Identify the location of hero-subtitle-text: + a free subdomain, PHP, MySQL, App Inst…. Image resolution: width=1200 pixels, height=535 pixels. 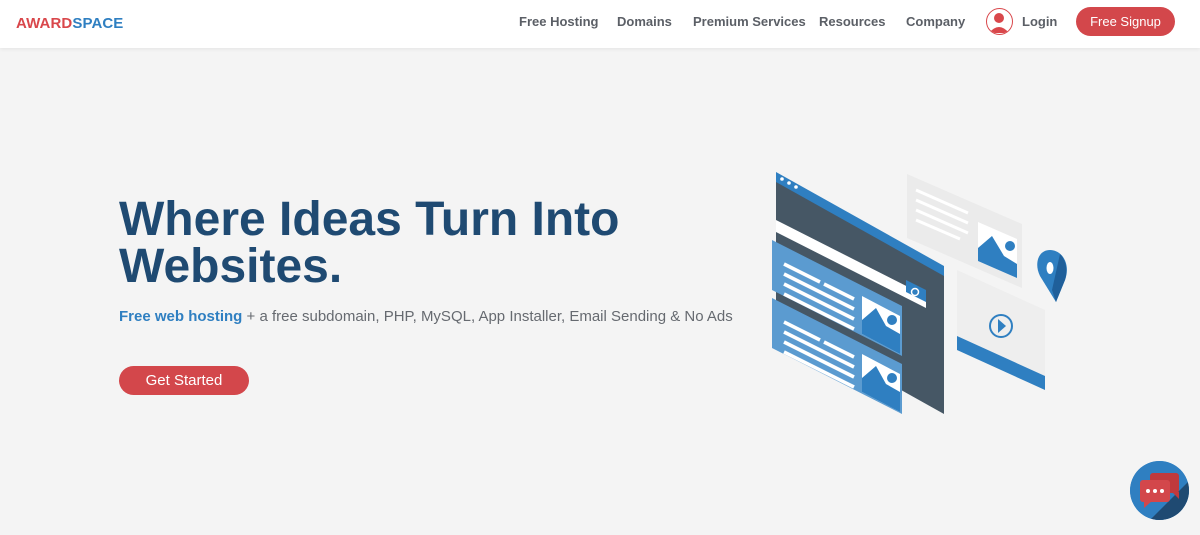
(487, 316).